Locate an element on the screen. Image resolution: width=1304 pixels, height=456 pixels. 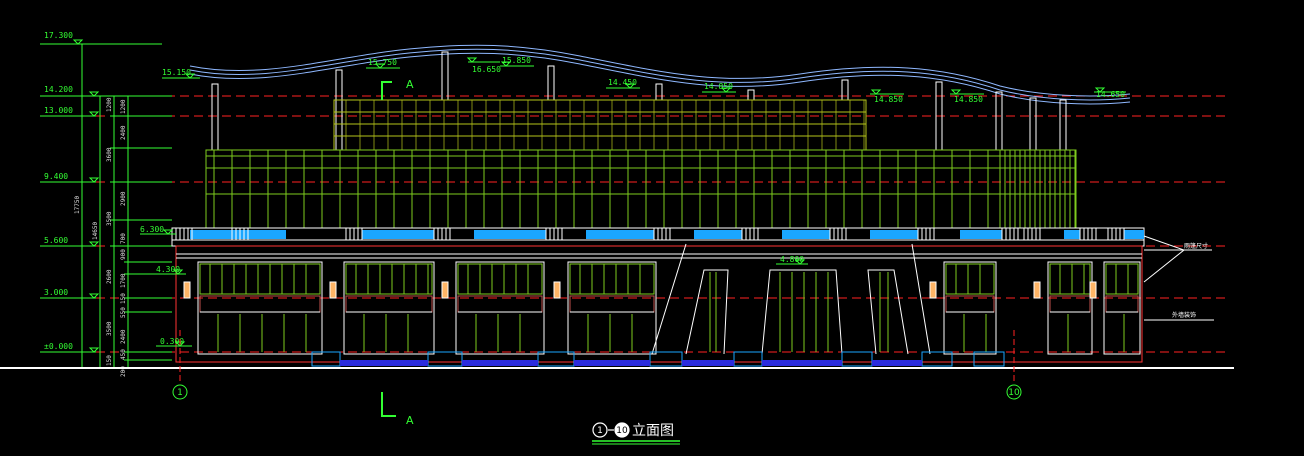
dim-col2-3: 2600 is located at coordinates (109, 276).